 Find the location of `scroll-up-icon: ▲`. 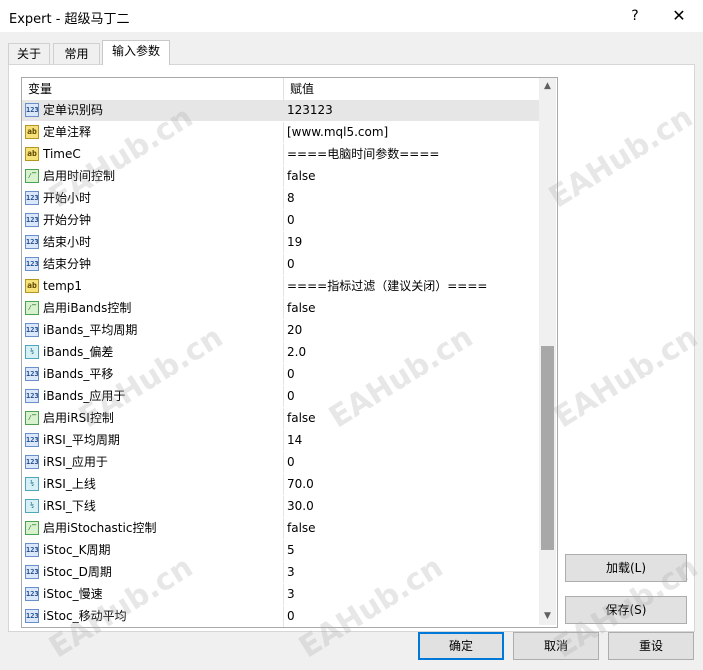

scroll-up-icon: ▲ is located at coordinates (547, 86).